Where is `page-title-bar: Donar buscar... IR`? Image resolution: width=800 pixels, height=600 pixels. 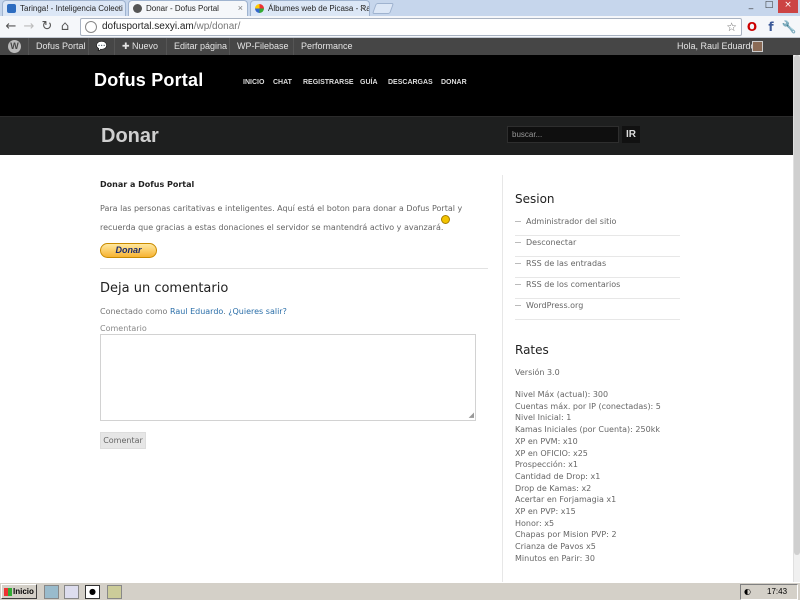 page-title-bar: Donar buscar... IR is located at coordinates (400, 135).